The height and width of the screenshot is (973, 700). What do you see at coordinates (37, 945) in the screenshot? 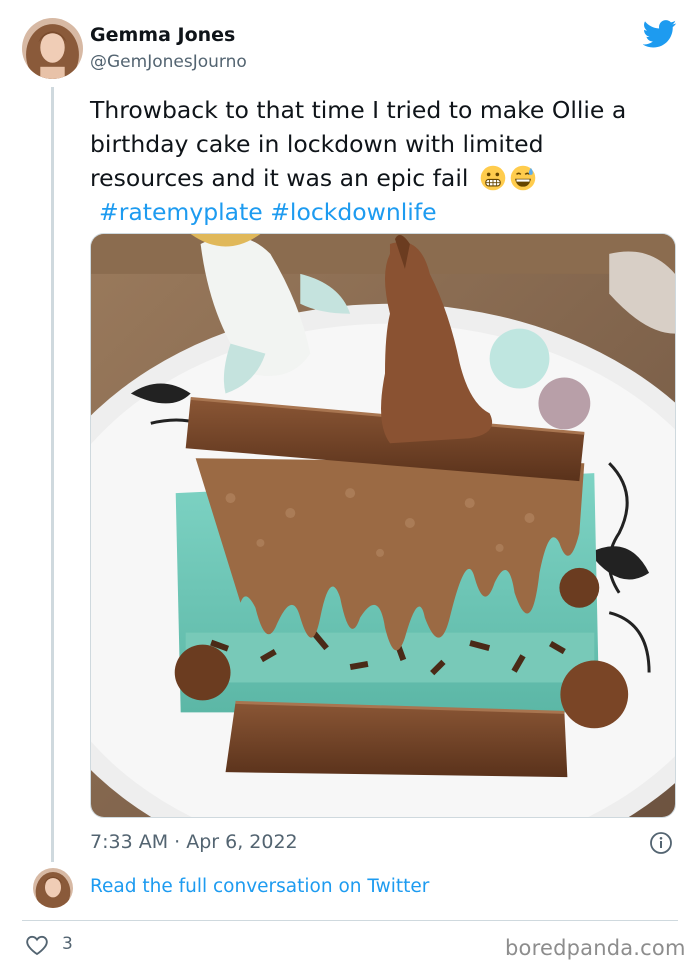
I see `heart-icon` at bounding box center [37, 945].